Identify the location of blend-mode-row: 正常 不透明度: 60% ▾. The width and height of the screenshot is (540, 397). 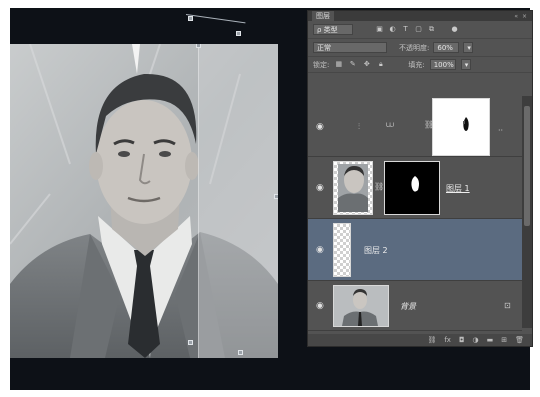
(420, 48).